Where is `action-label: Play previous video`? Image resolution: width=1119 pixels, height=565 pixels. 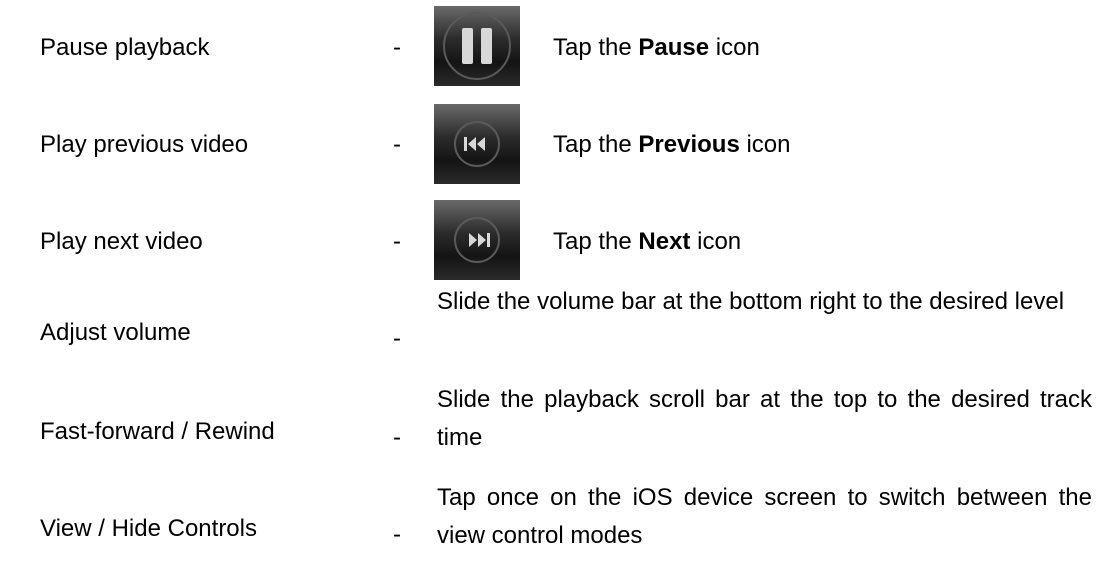
action-label: Play previous video is located at coordinates (144, 144).